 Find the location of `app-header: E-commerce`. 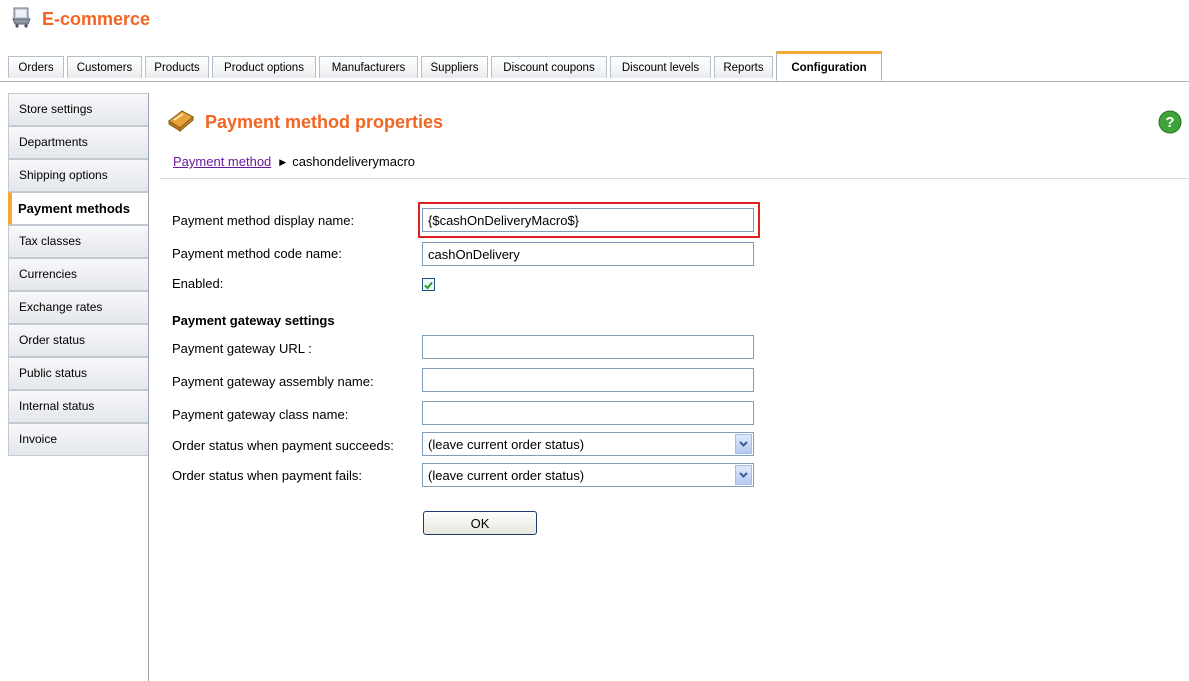

app-header: E-commerce is located at coordinates (594, 20).